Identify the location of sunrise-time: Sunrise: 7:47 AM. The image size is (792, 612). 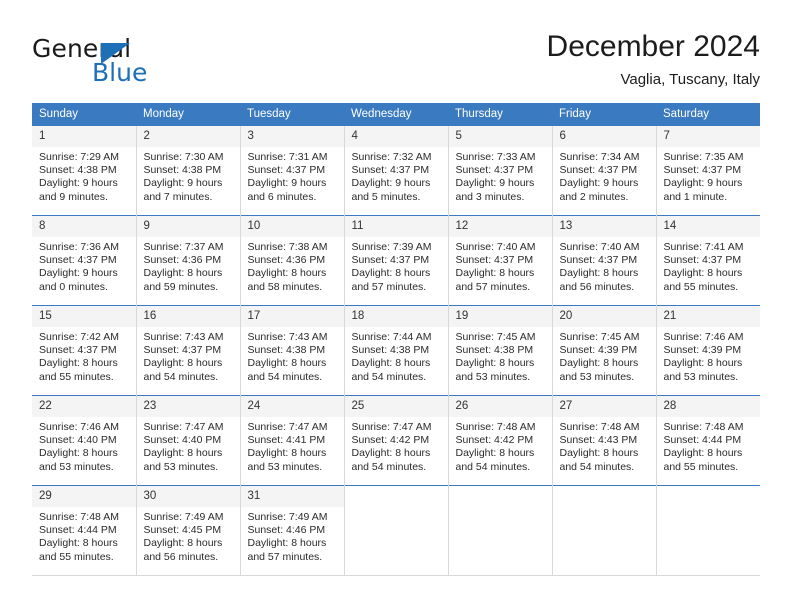
(287, 427).